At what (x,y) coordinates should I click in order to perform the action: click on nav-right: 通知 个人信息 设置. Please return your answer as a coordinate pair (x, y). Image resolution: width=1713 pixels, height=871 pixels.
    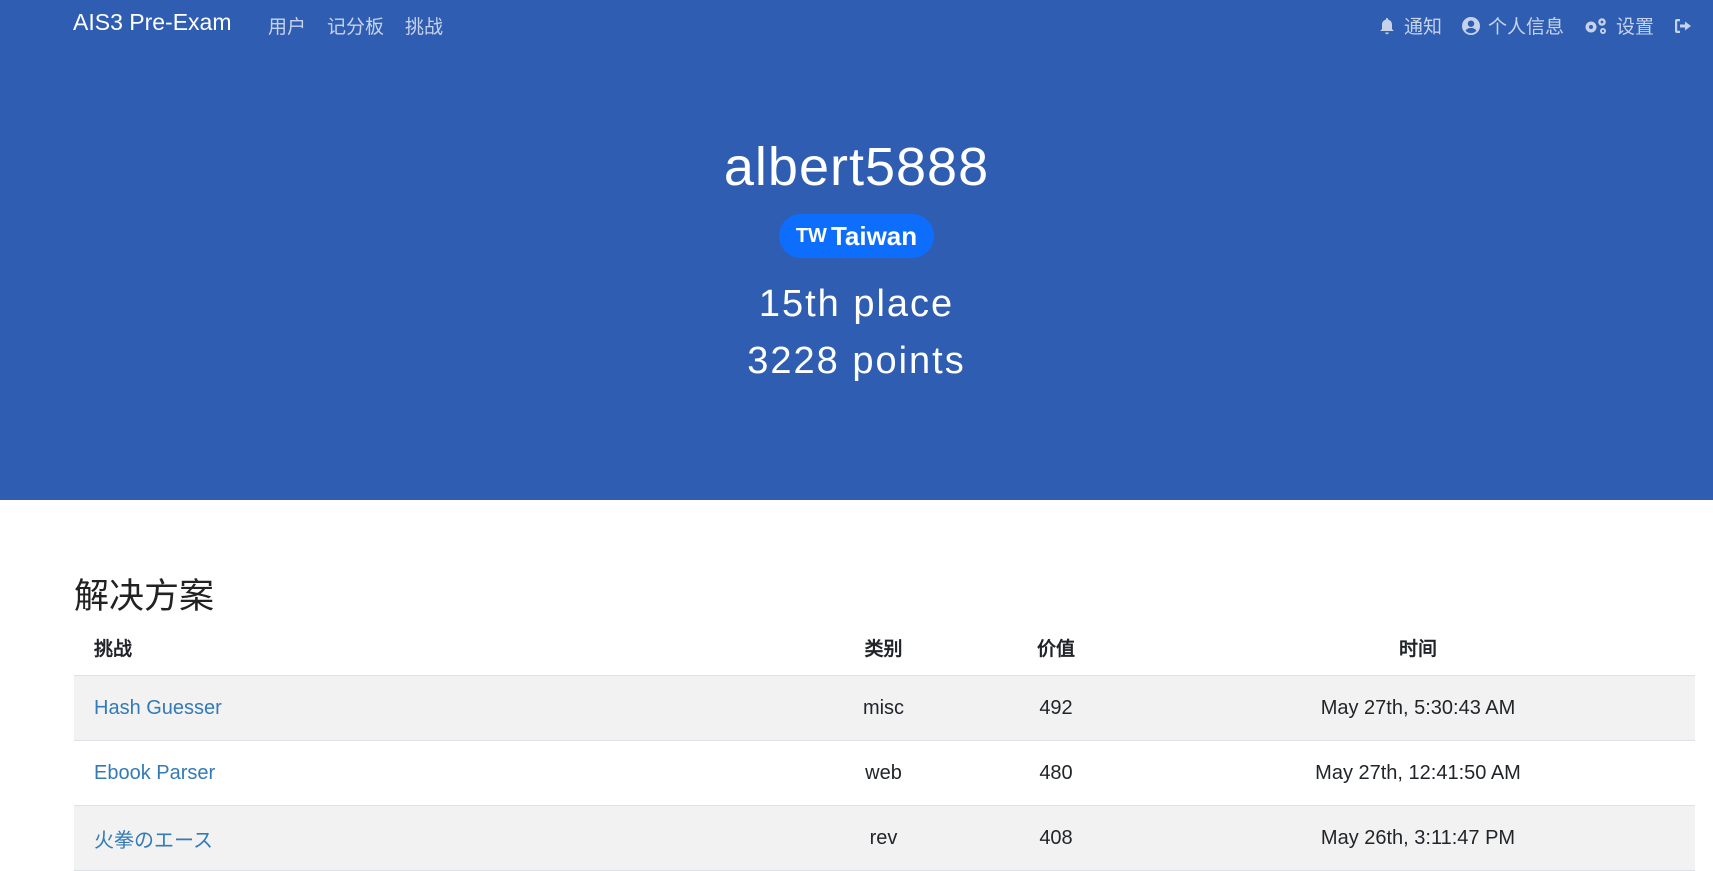
    Looking at the image, I should click on (1535, 25).